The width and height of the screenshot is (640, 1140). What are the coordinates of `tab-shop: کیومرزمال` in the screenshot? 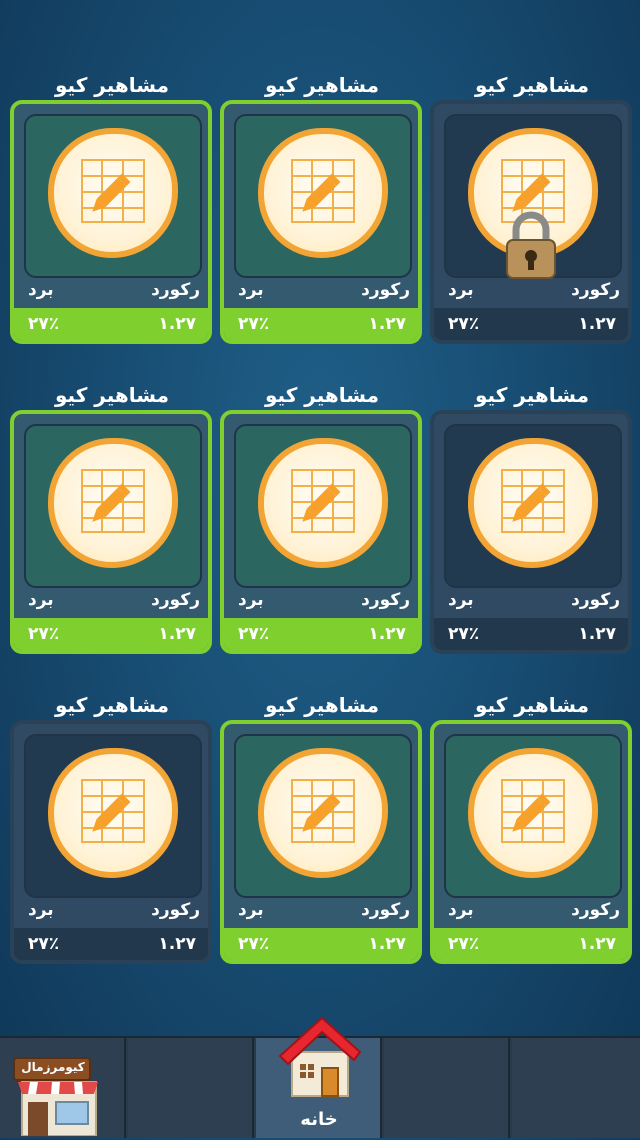 It's located at (63, 1088).